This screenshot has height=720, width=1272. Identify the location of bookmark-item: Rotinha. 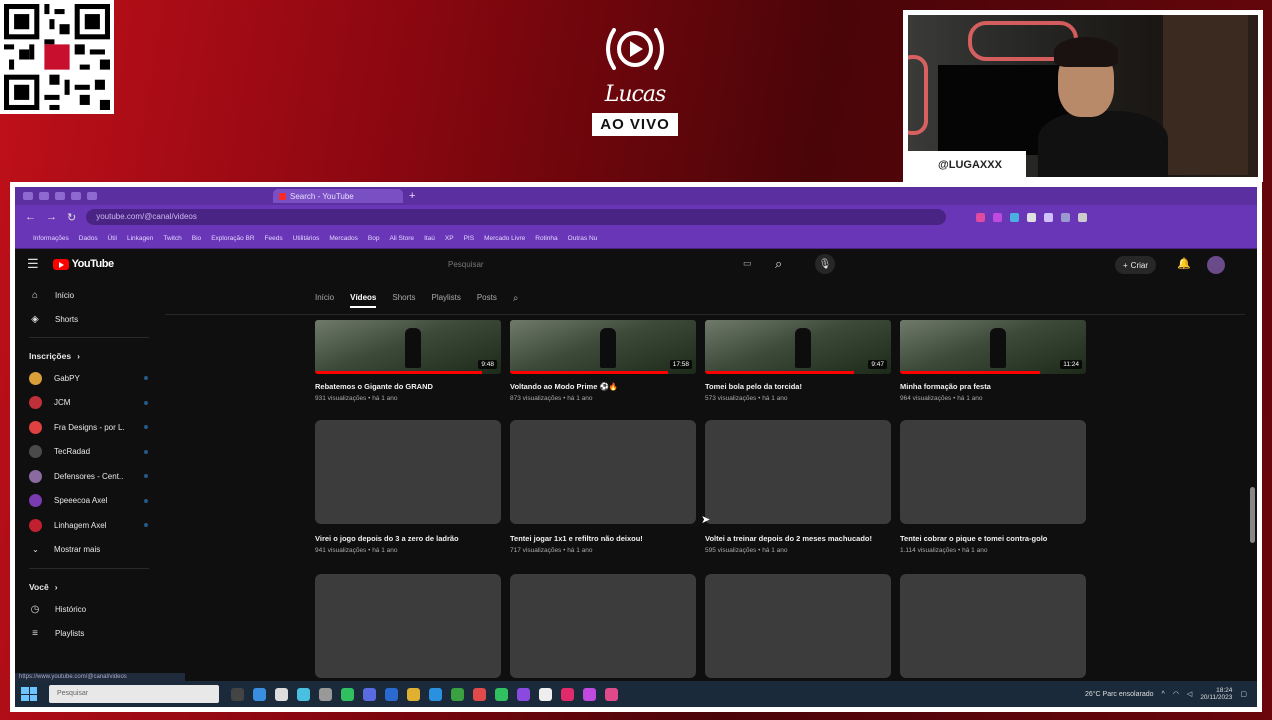
(546, 238).